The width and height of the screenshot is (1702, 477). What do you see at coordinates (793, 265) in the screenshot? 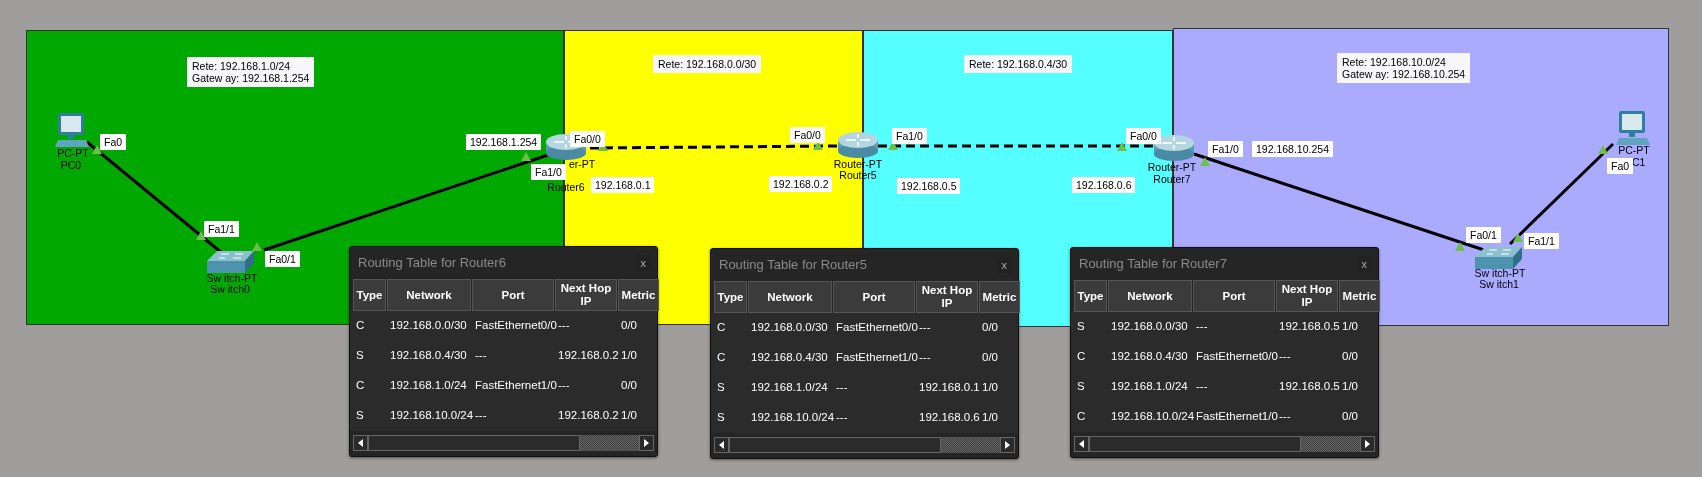
I see `window-title: Routing Table for Router5` at bounding box center [793, 265].